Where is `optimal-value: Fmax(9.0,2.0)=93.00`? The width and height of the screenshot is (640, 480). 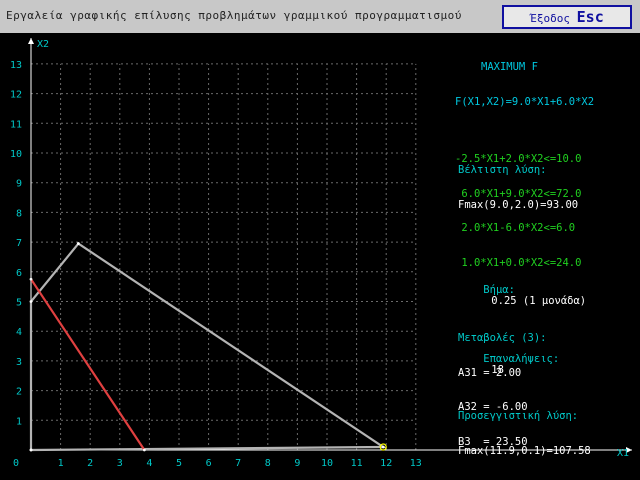 optimal-value: Fmax(9.0,2.0)=93.00 is located at coordinates (518, 204).